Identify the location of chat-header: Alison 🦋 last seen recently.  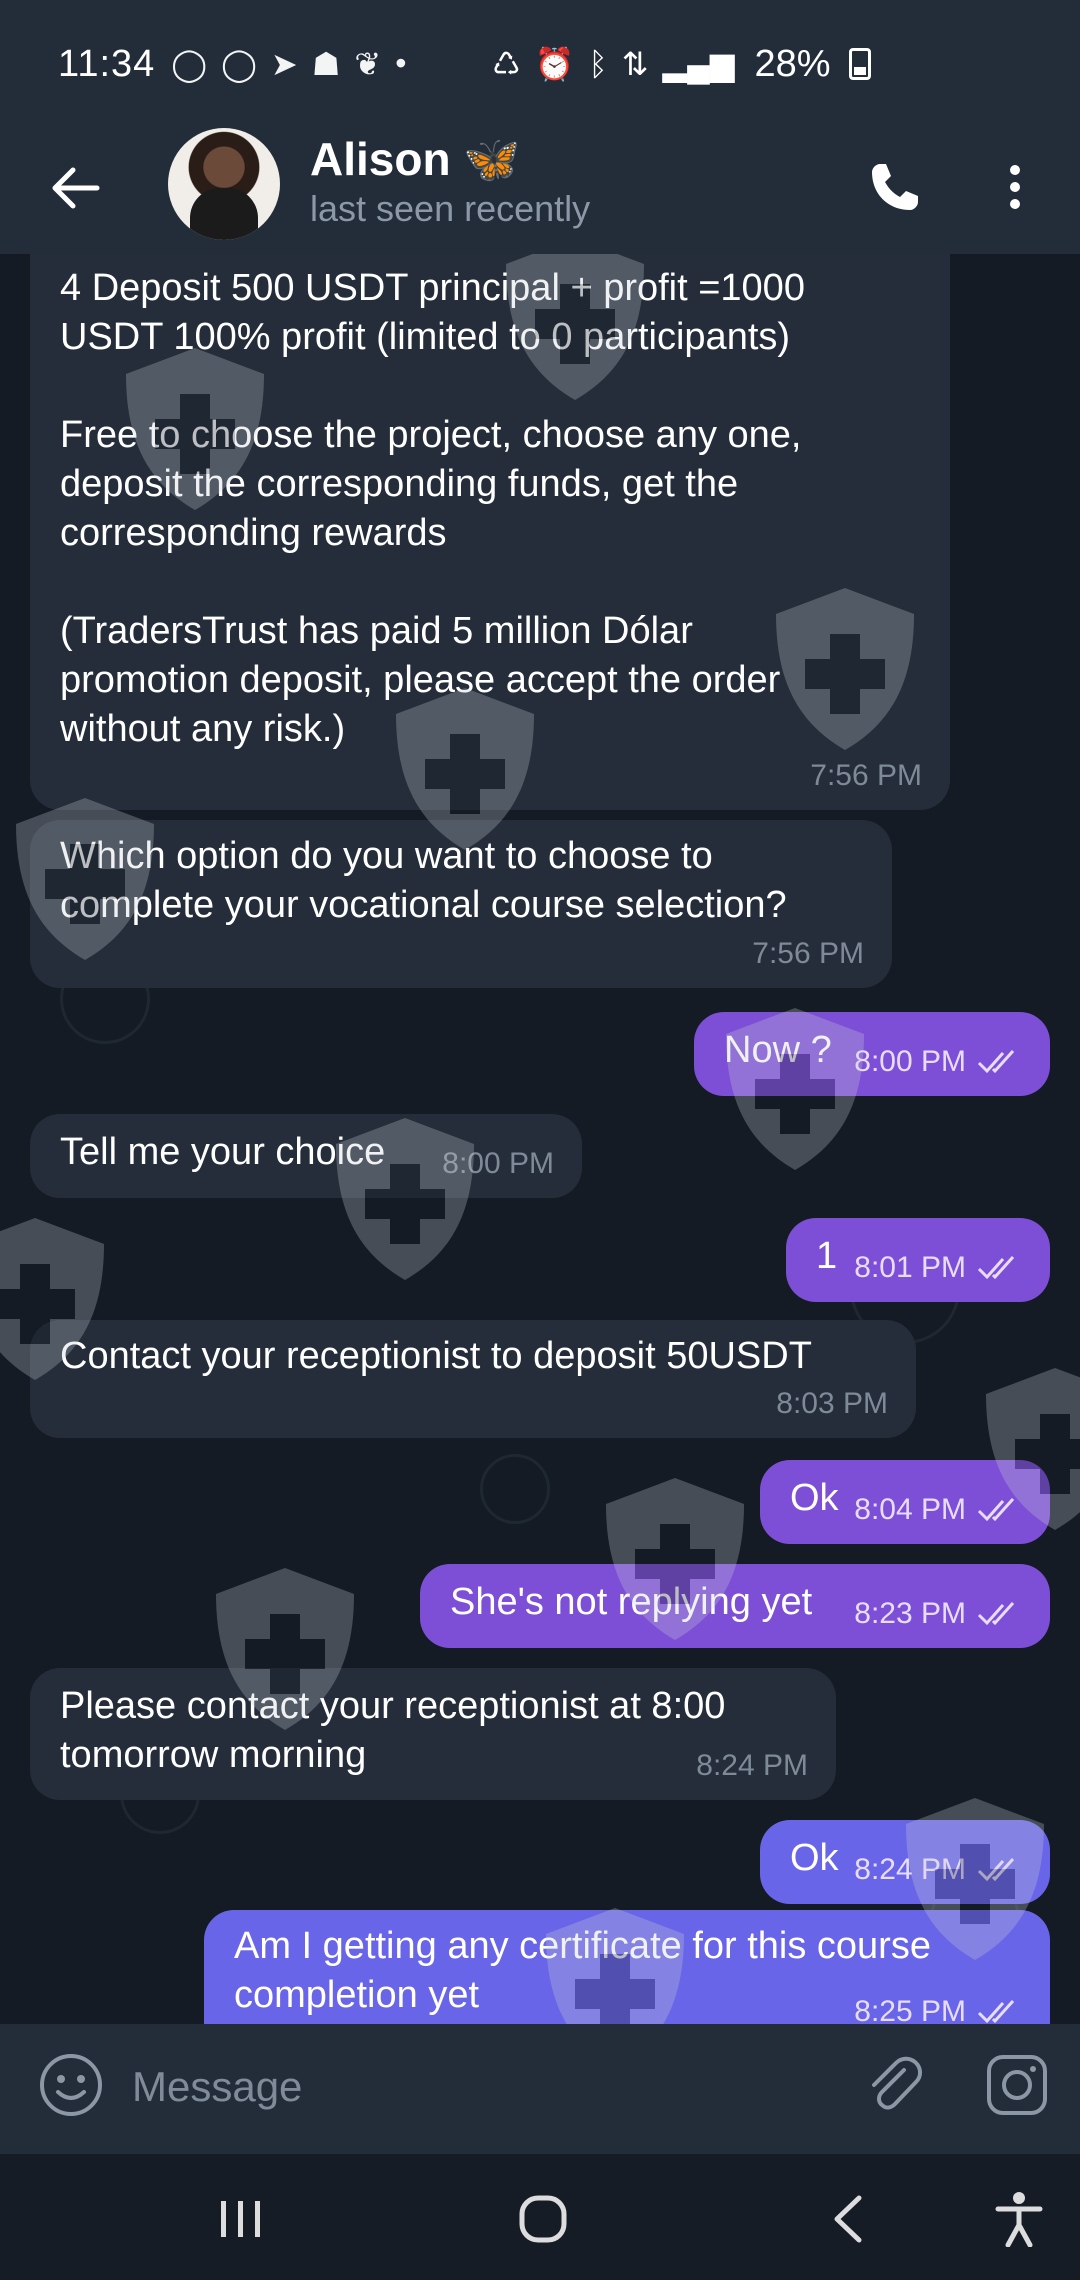
(540, 191).